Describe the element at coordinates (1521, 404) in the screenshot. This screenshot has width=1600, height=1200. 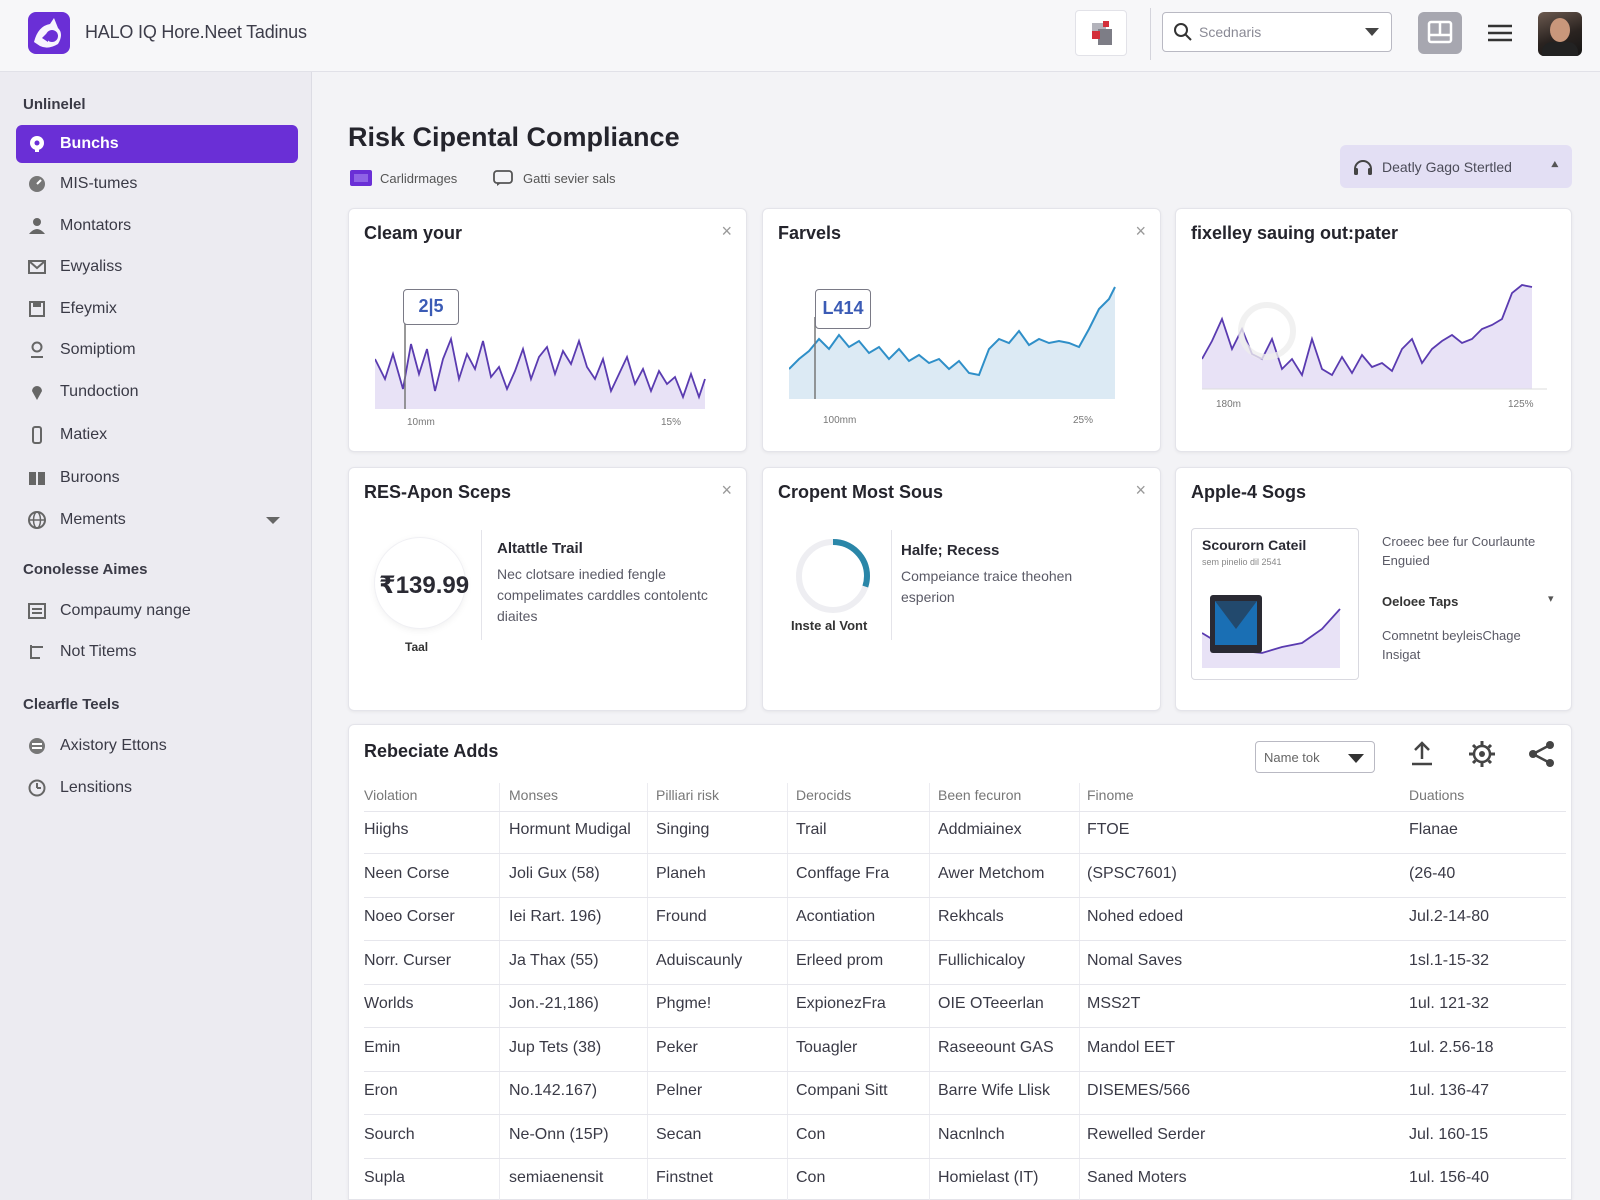
I see `axis-label-max: 125%` at that location.